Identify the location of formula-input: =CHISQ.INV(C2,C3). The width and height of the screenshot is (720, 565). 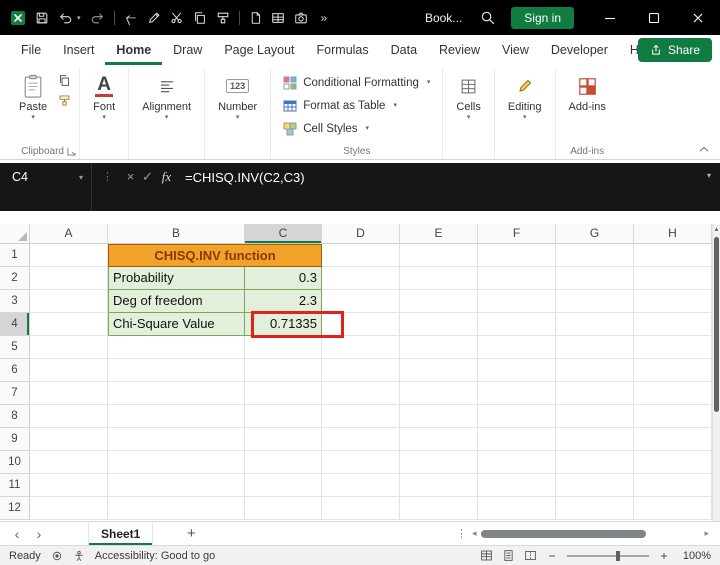
(439, 177).